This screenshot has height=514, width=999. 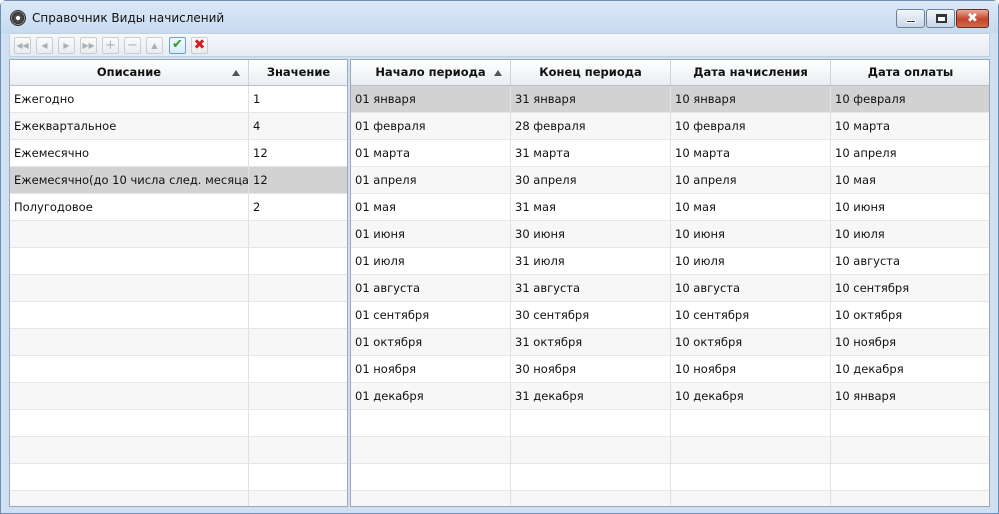 I want to click on table-row: Ежегодно 1, so click(x=178, y=99).